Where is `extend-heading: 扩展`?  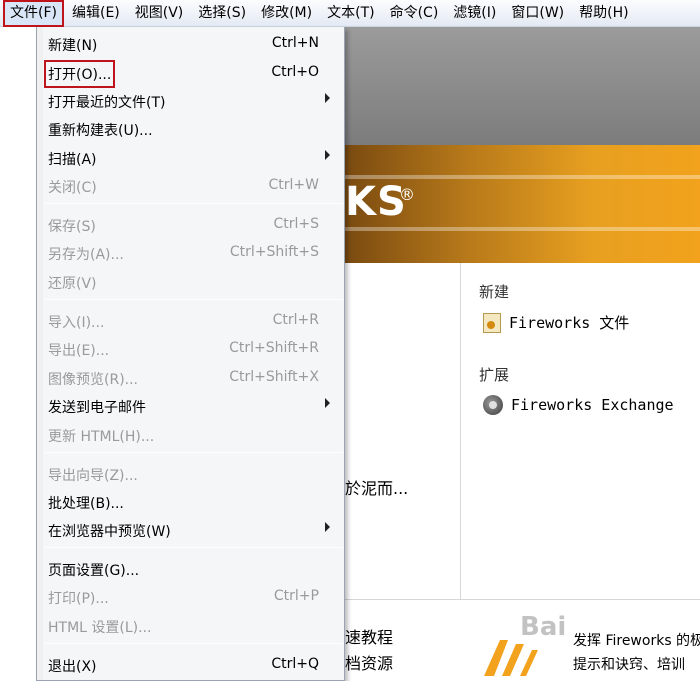 extend-heading: 扩展 is located at coordinates (494, 375).